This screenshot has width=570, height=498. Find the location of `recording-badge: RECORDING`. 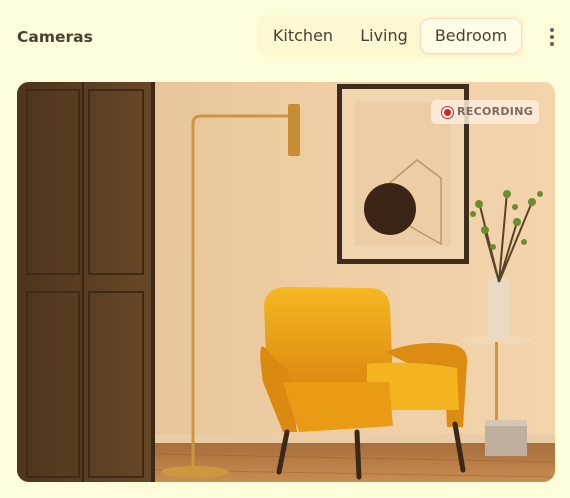

recording-badge: RECORDING is located at coordinates (485, 112).